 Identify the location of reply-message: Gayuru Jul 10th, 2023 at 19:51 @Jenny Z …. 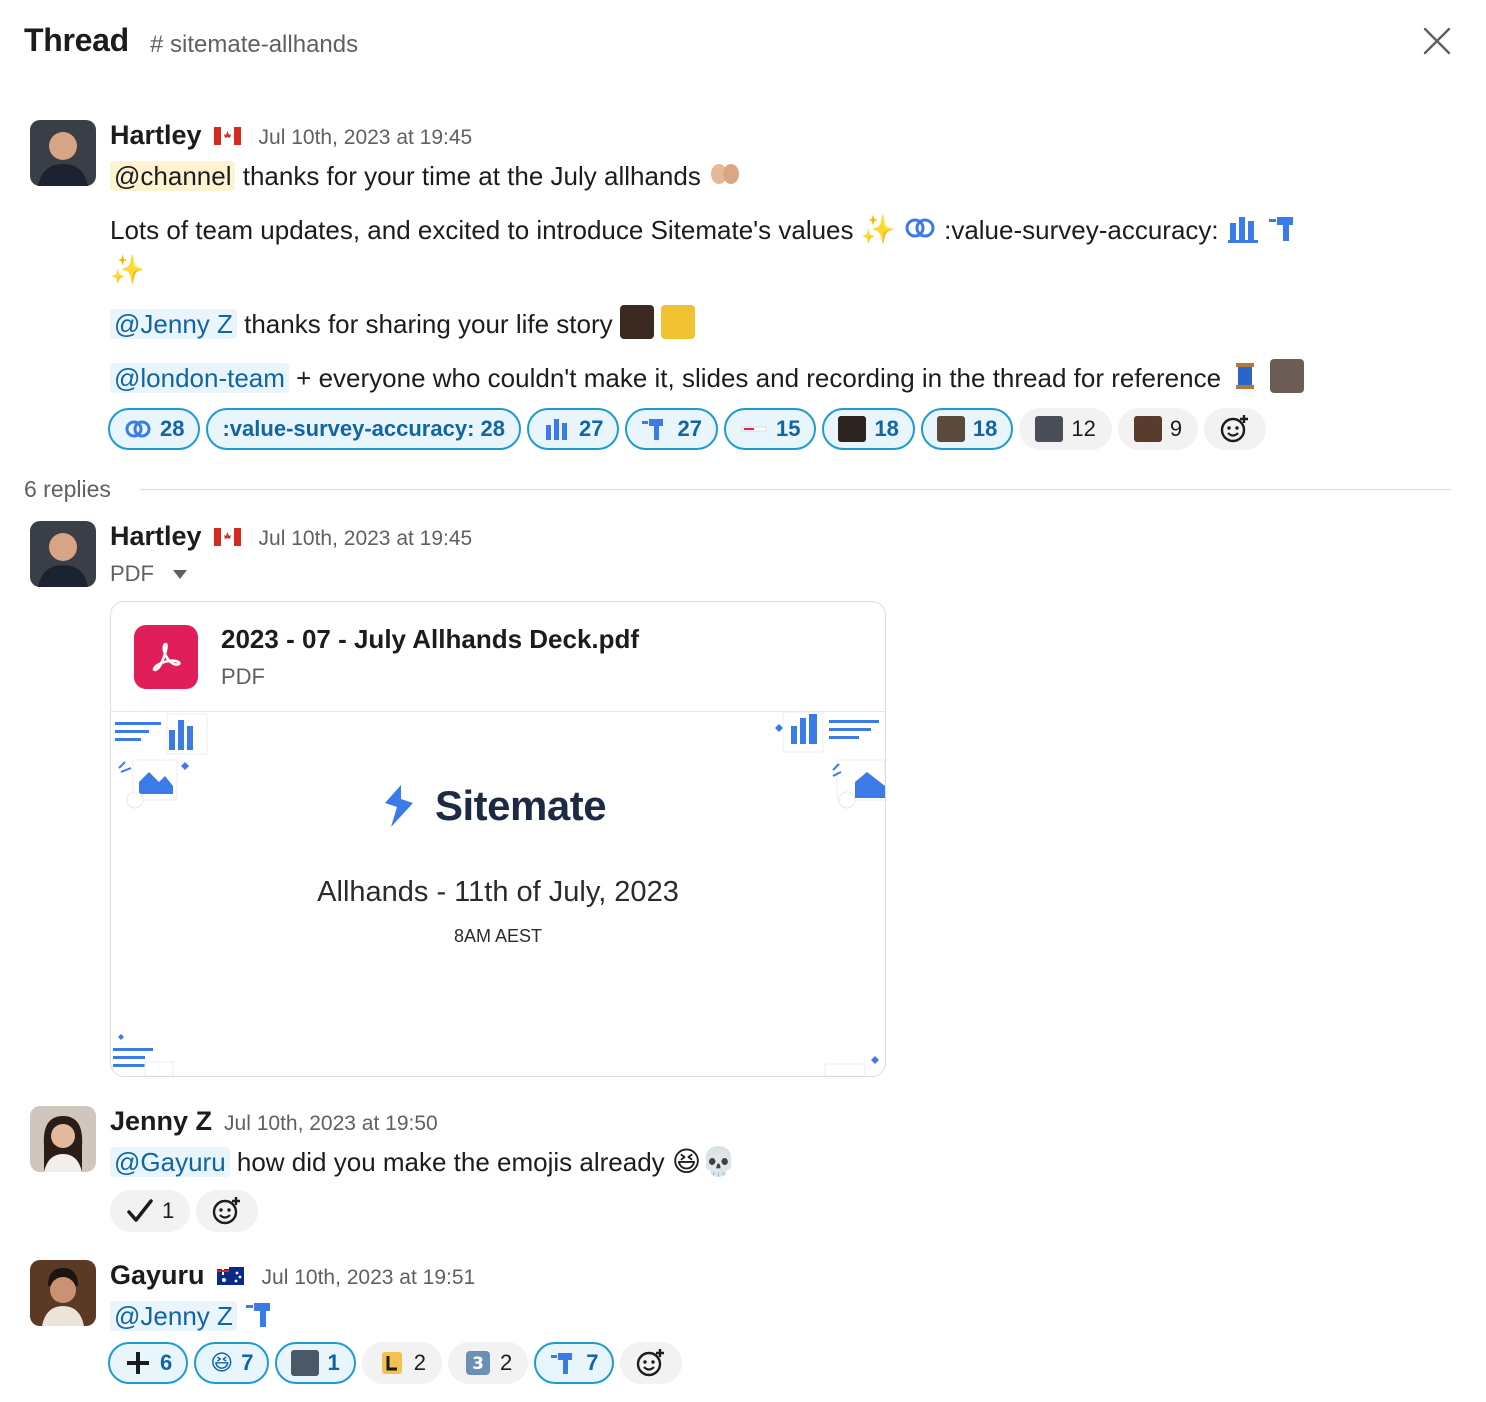
(743, 1328).